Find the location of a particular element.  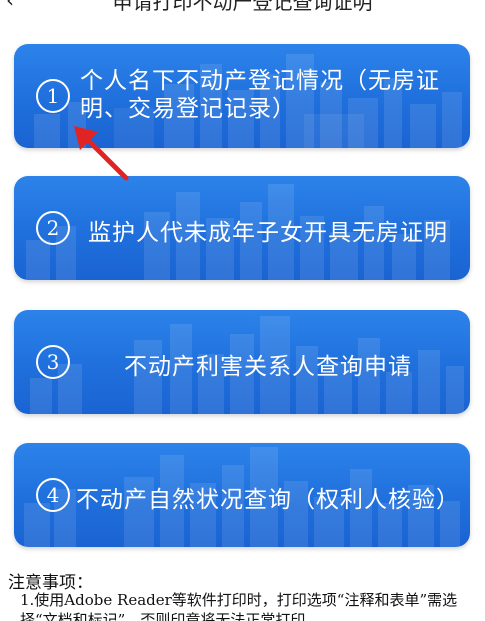

number-badge: 1 is located at coordinates (53, 96).